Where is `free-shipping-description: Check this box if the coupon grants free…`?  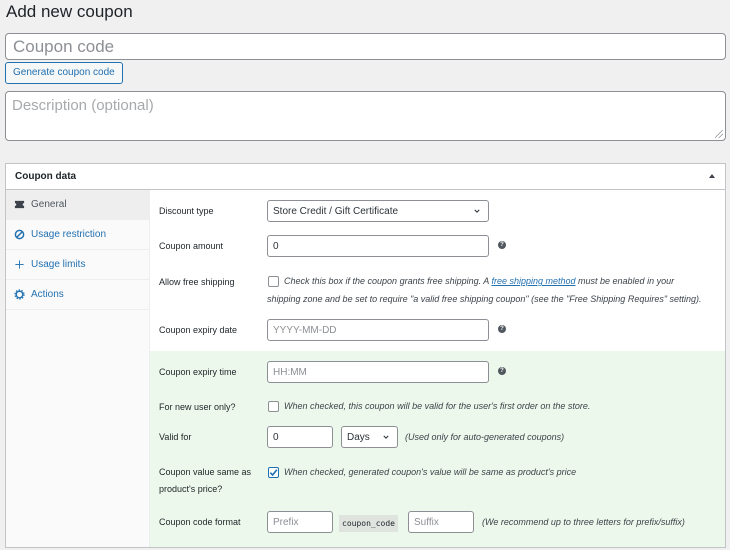
free-shipping-description: Check this box if the coupon grants free… is located at coordinates (479, 281).